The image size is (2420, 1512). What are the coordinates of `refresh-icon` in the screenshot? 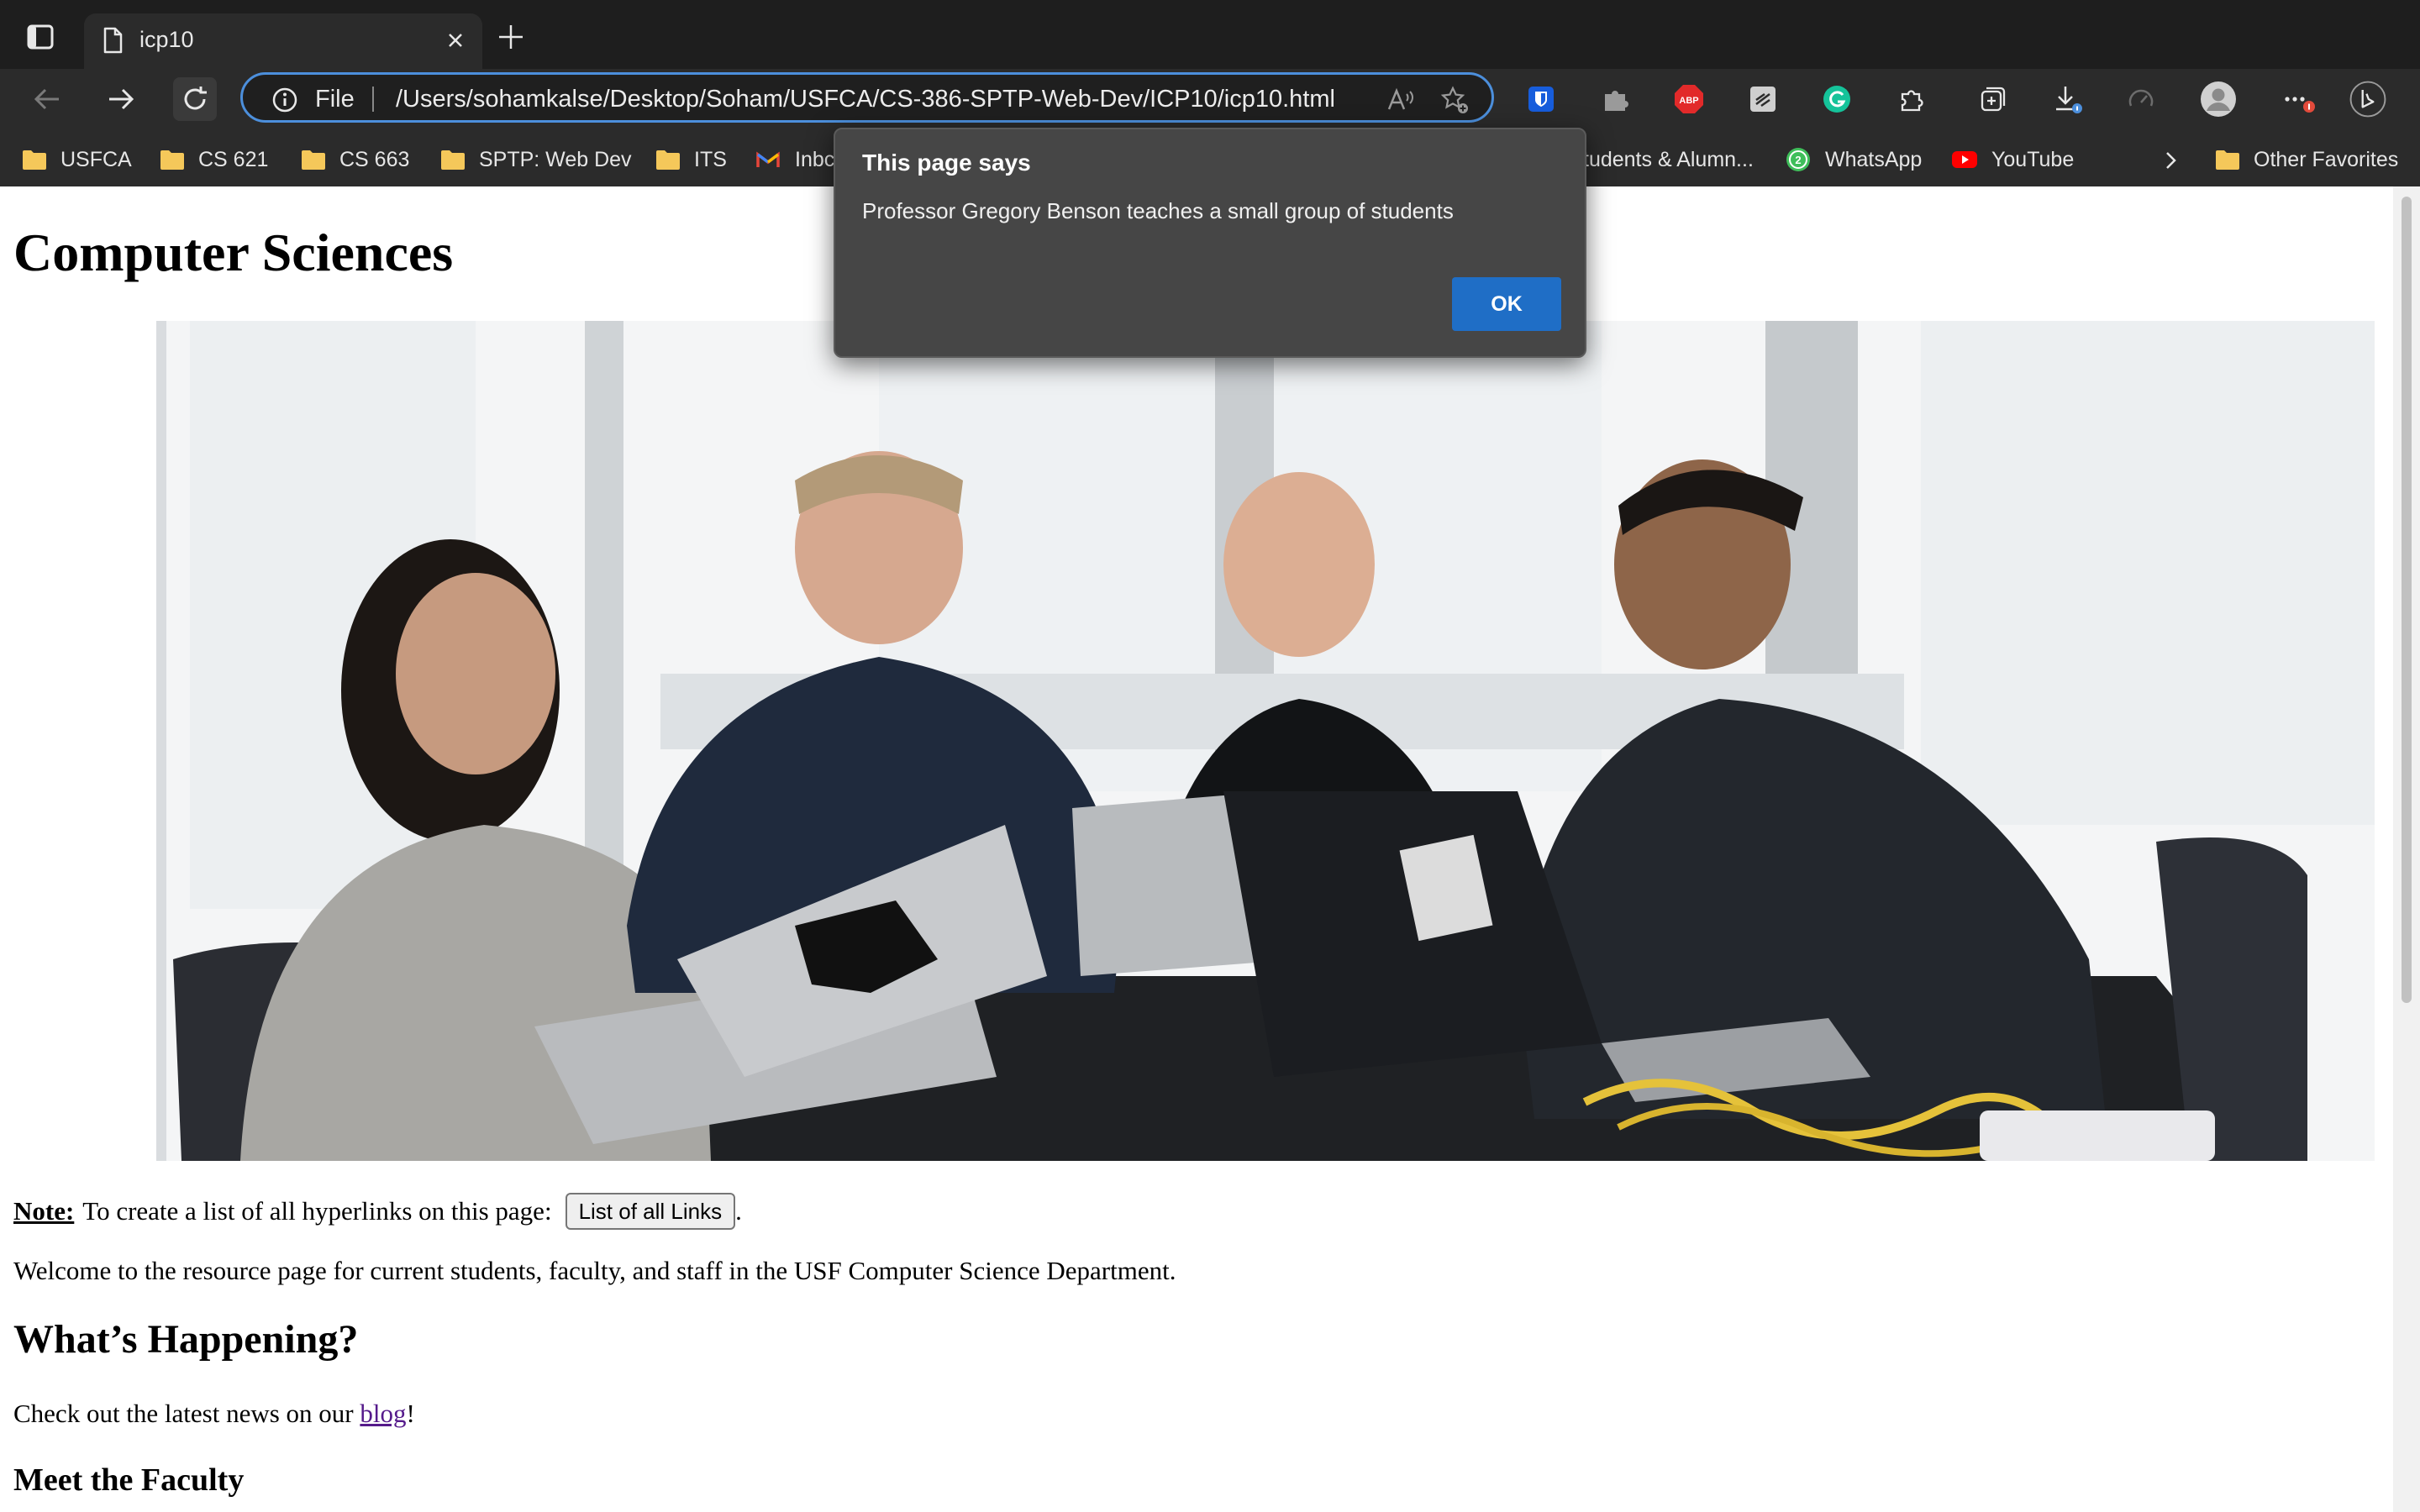 It's located at (195, 99).